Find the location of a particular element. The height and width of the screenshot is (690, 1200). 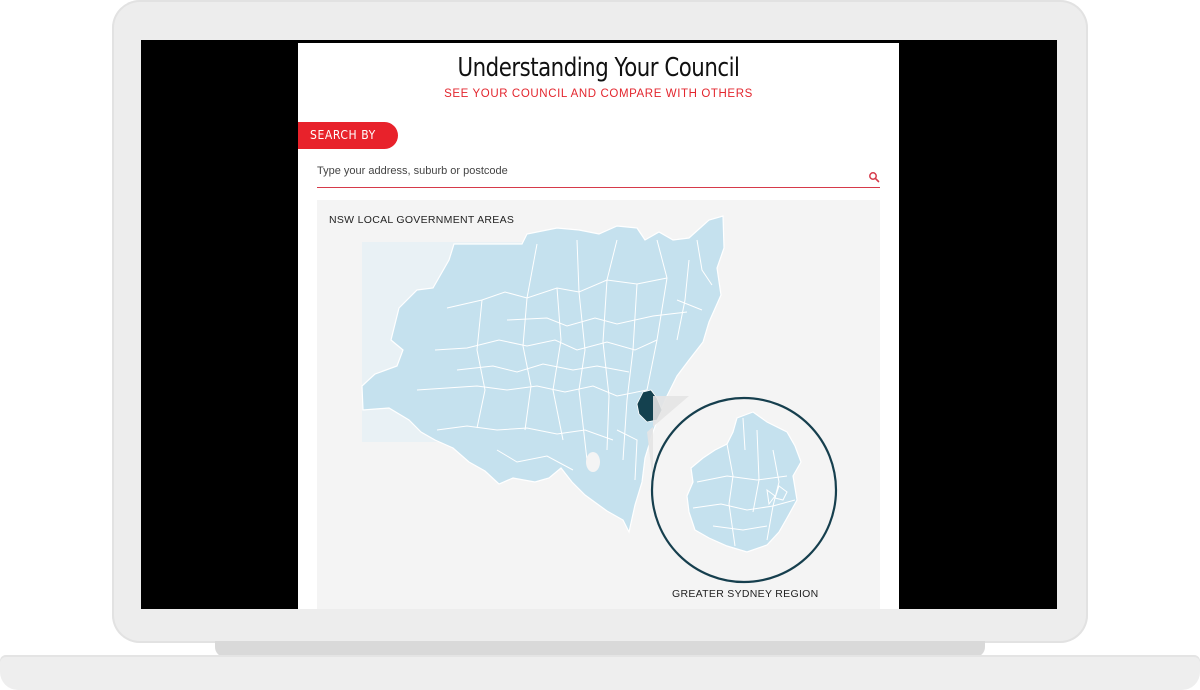

lake-shape is located at coordinates (593, 462).